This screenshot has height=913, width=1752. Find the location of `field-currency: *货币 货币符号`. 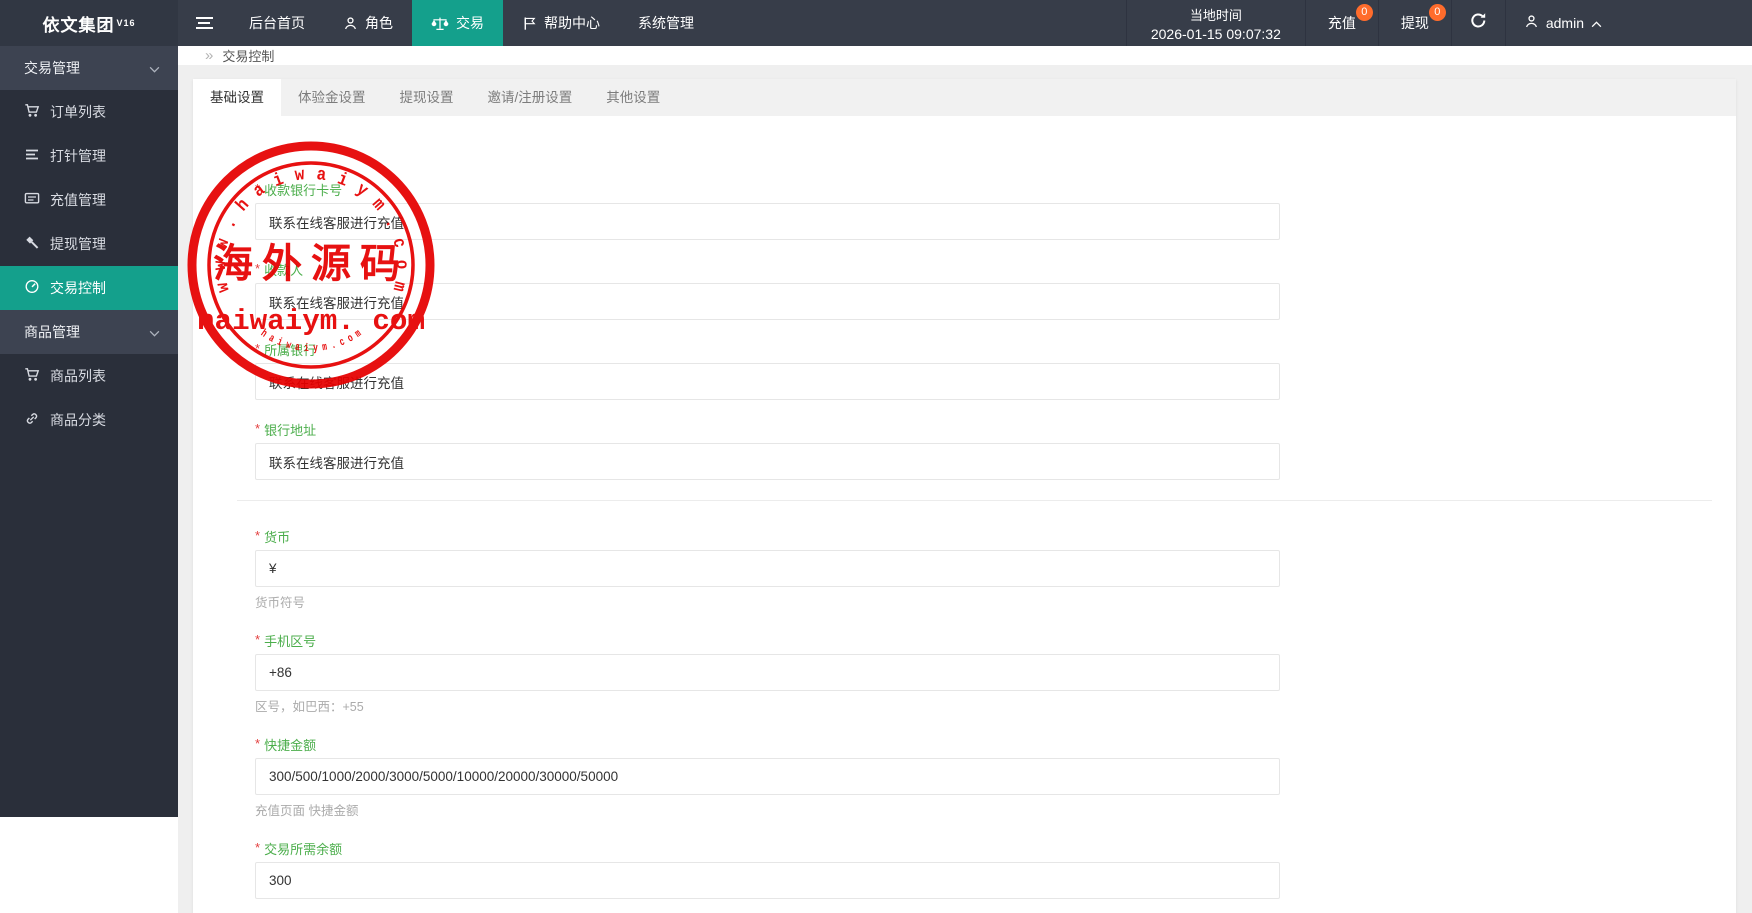

field-currency: *货币 货币符号 is located at coordinates (983, 569).